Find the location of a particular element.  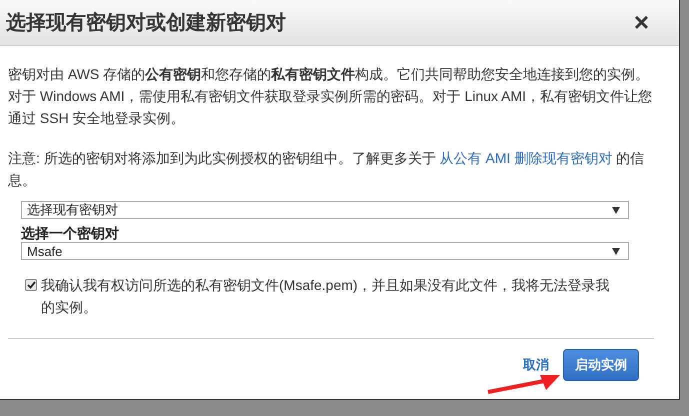

description-text: 密钥对由 AWS 存储的公有密钥和您存储的私有密钥文件构成。它们共同帮助您安全地连接到您的实例。对于 Windows AMI，需使用私有密钥文件获取登录实例所需的密码。对于 Linux AMI，私有密钥文件让您通过 SSH 安全地登录实例。 is located at coordinates (331, 96).